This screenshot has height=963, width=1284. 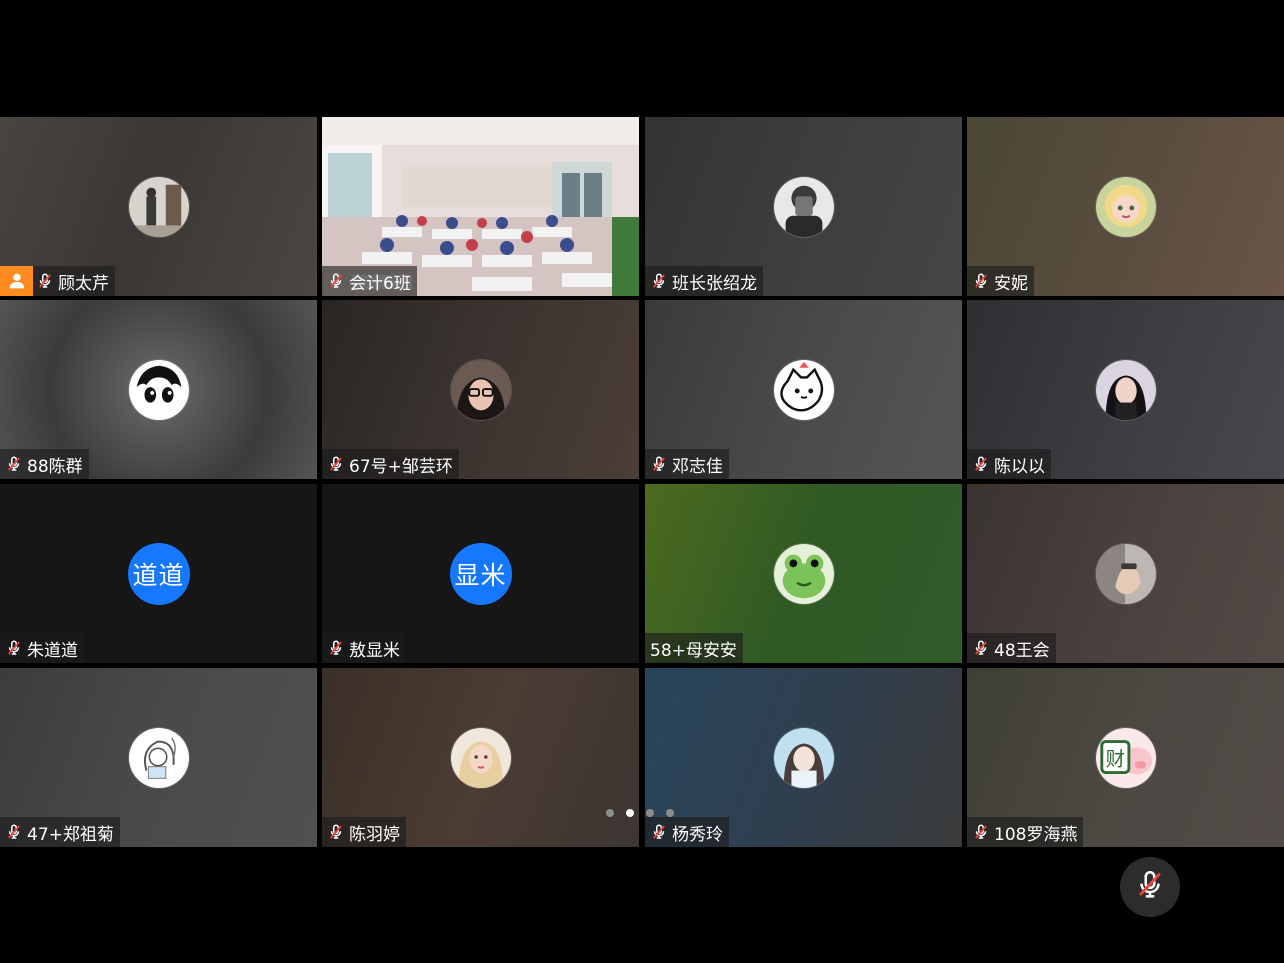 I want to click on participant-name: 陈以以, so click(x=1019, y=466).